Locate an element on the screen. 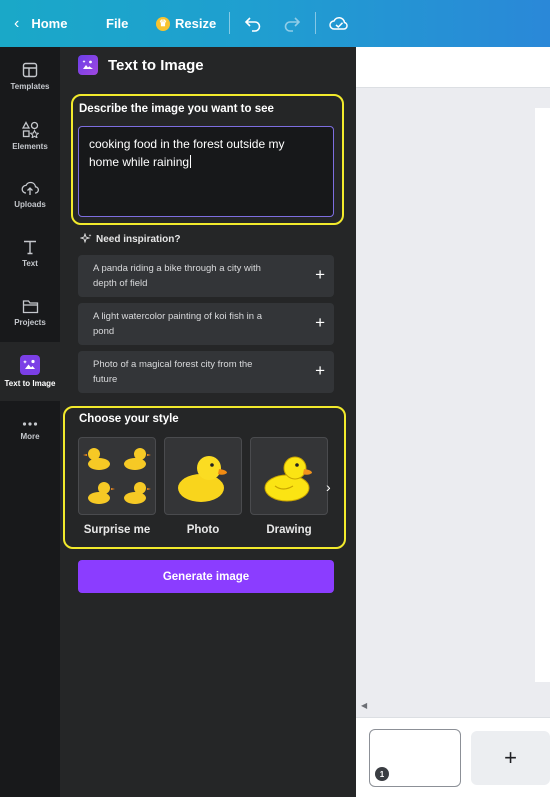 This screenshot has height=797, width=550. elements-icon is located at coordinates (30, 129).